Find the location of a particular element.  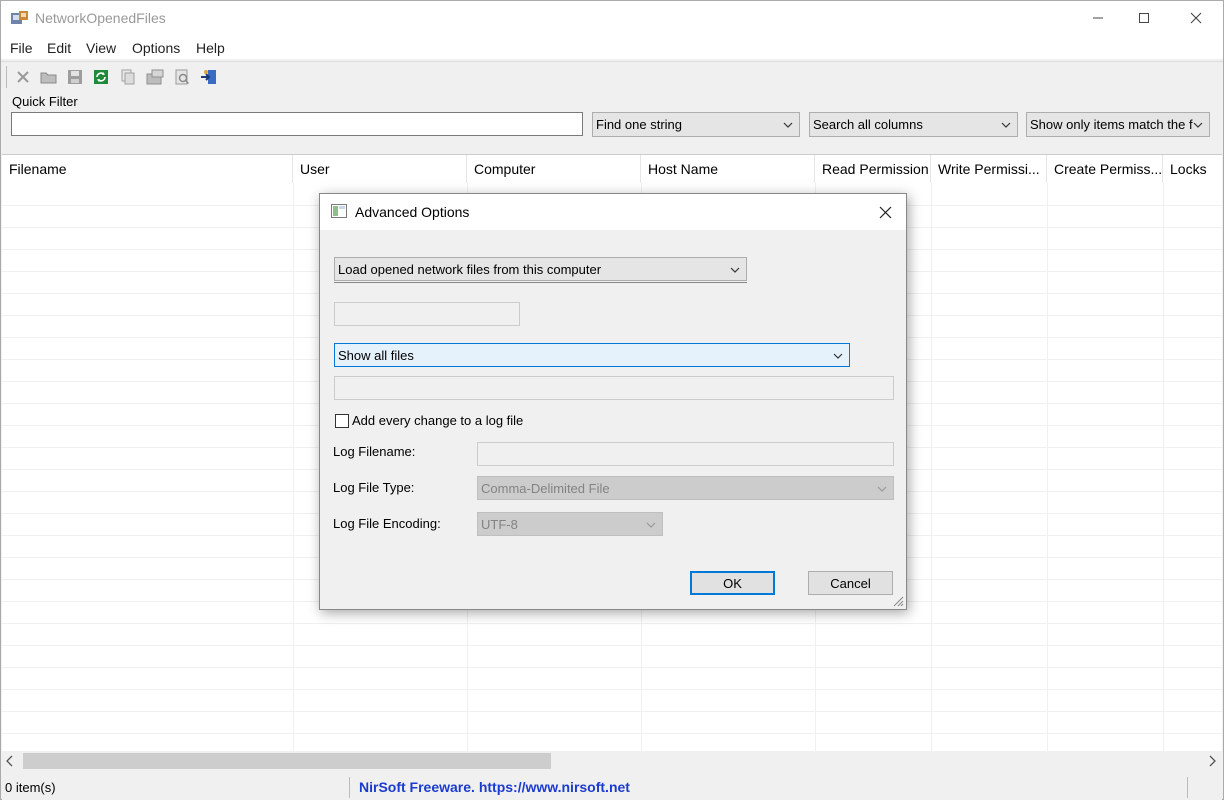

ok-button: OK is located at coordinates (732, 583).